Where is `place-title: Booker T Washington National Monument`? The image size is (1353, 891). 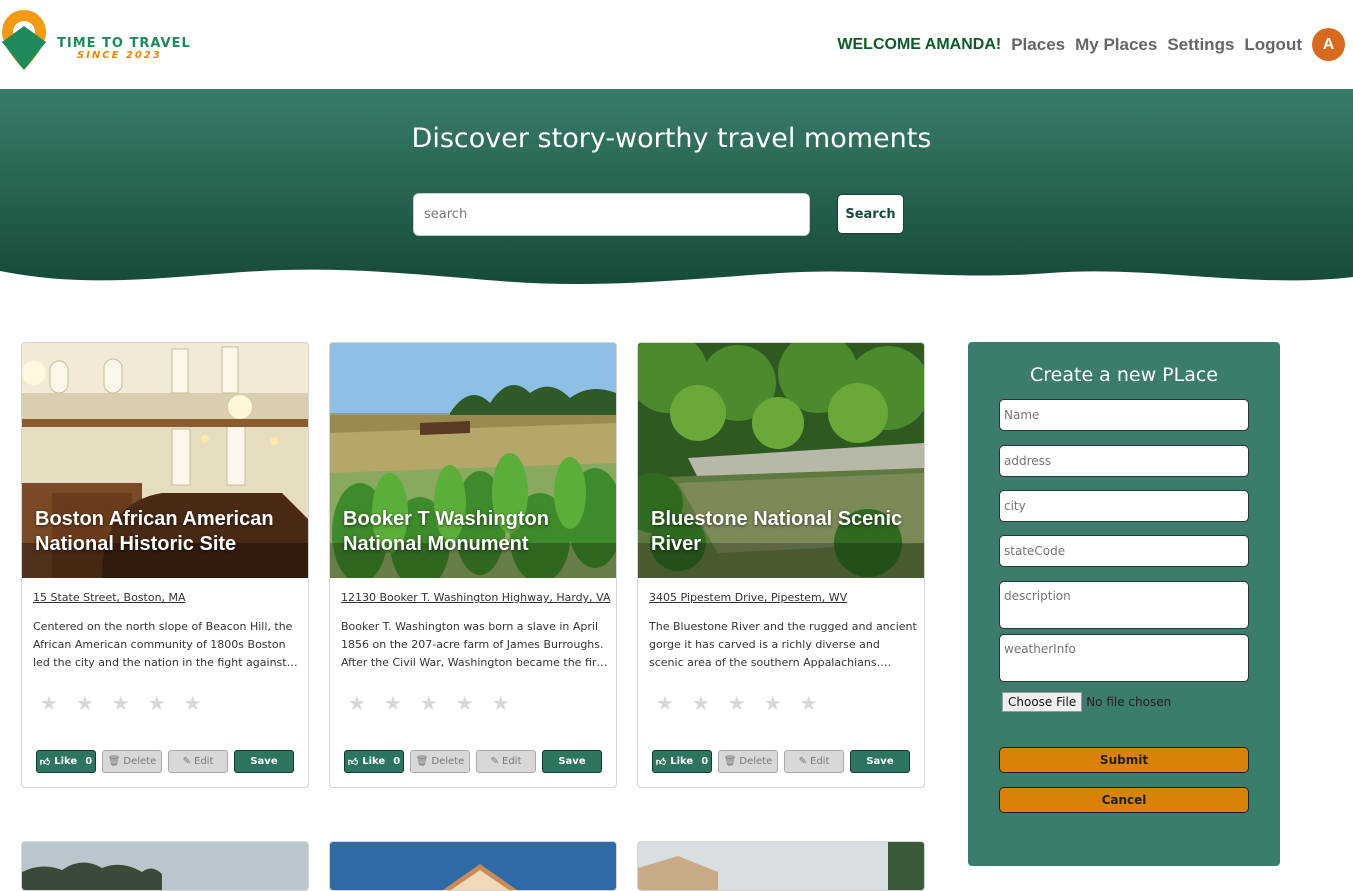 place-title: Booker T Washington National Monument is located at coordinates (478, 532).